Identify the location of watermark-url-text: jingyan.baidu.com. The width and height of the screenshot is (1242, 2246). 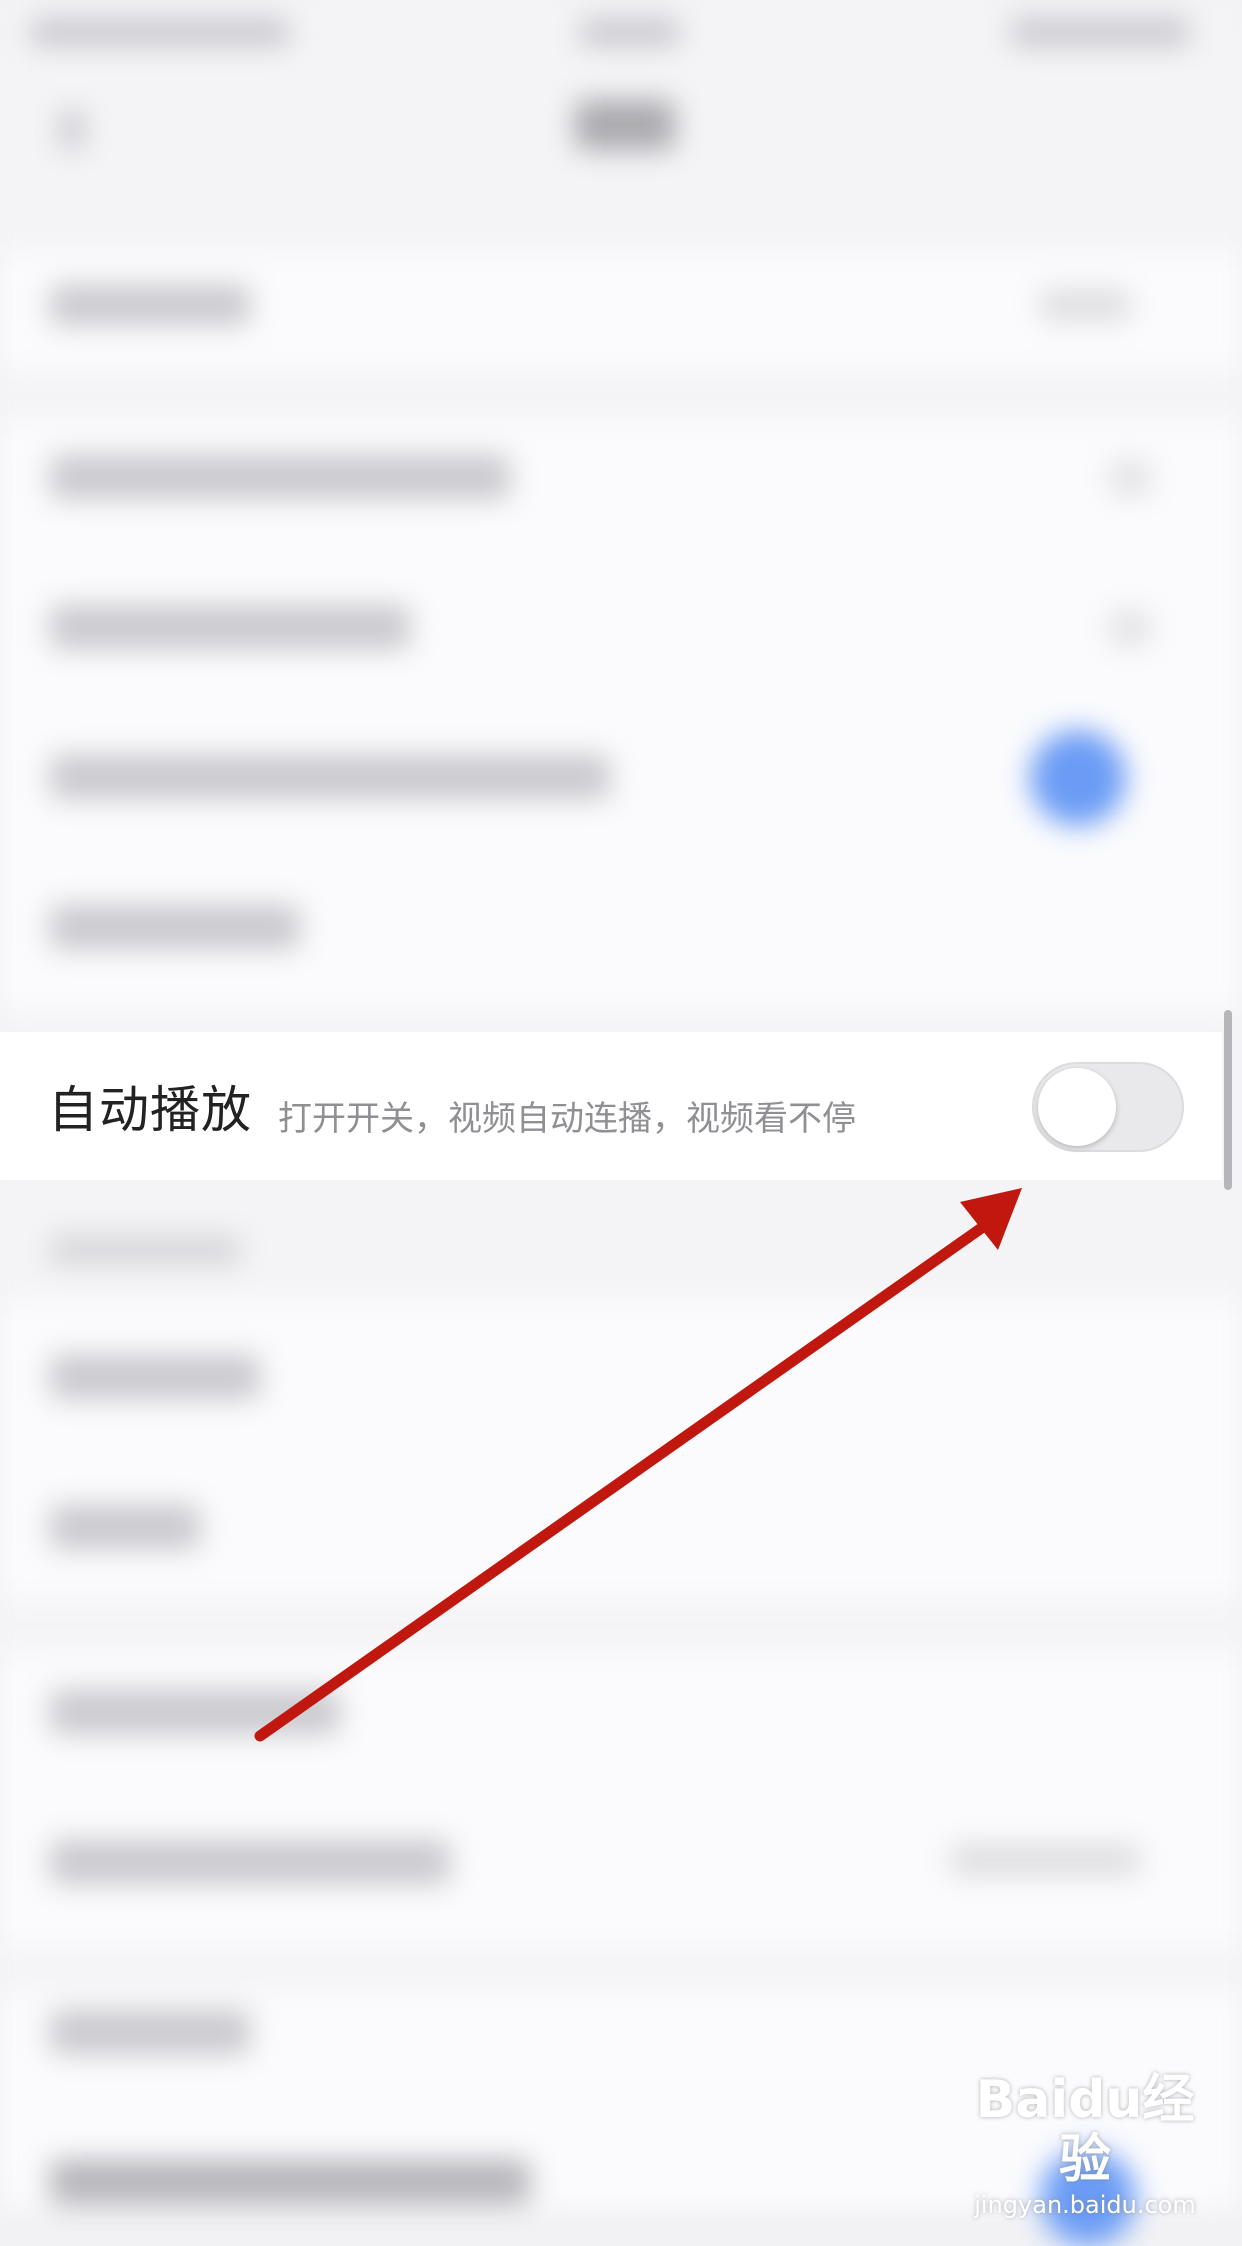
(1085, 2205).